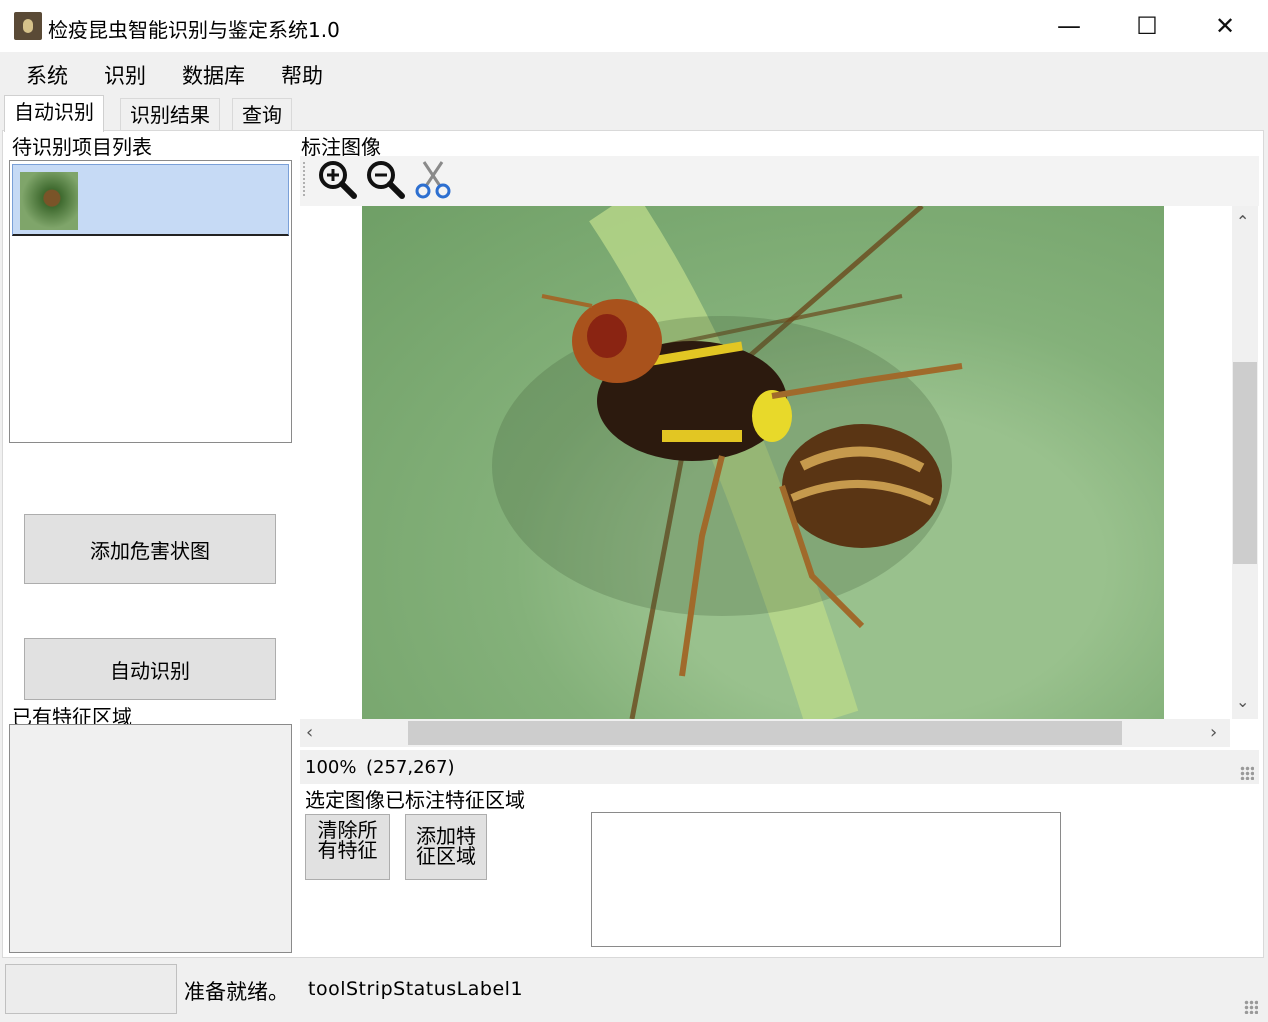  What do you see at coordinates (765, 733) in the screenshot?
I see `horizontal-scroll-thumb` at bounding box center [765, 733].